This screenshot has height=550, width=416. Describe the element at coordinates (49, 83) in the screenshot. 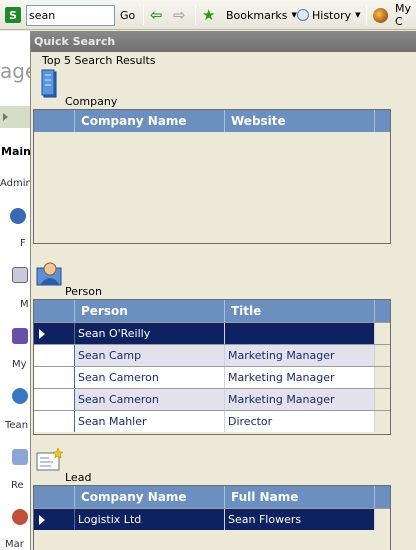

I see `building-icon` at that location.